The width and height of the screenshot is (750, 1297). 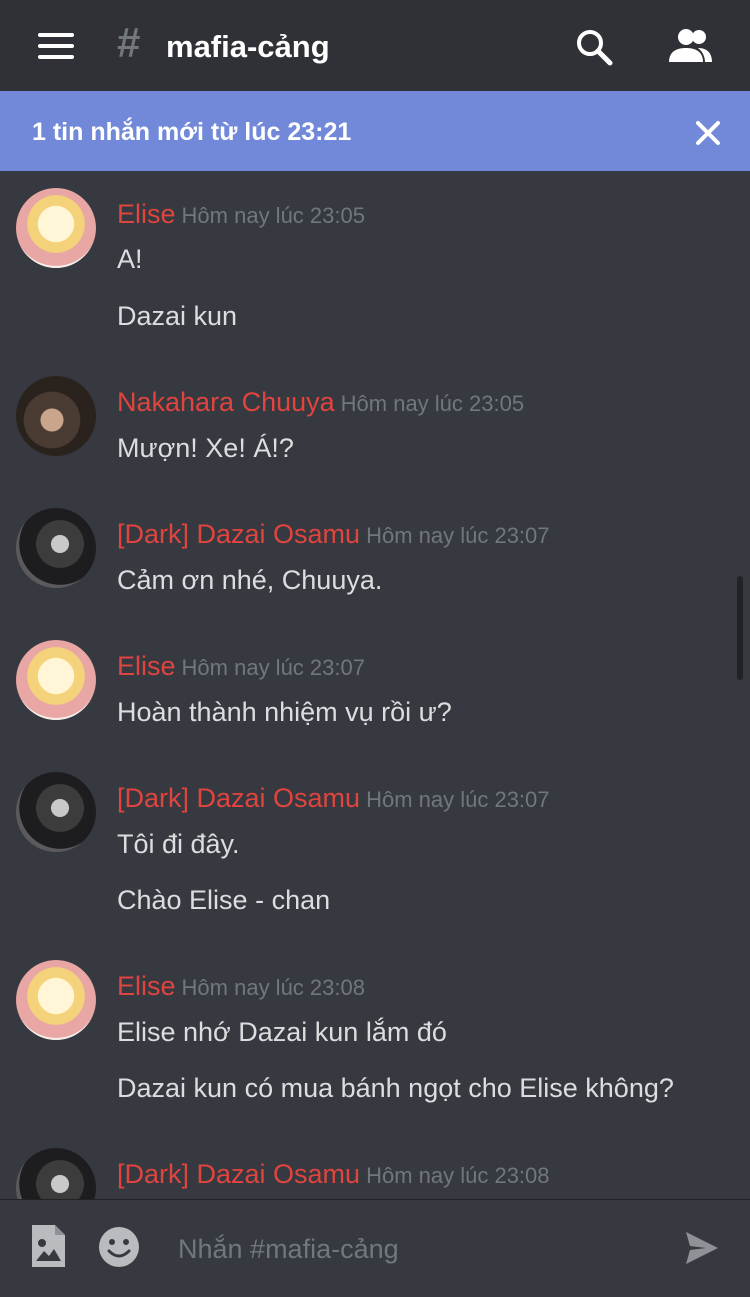 I want to click on avatar-chuuya, so click(x=56, y=416).